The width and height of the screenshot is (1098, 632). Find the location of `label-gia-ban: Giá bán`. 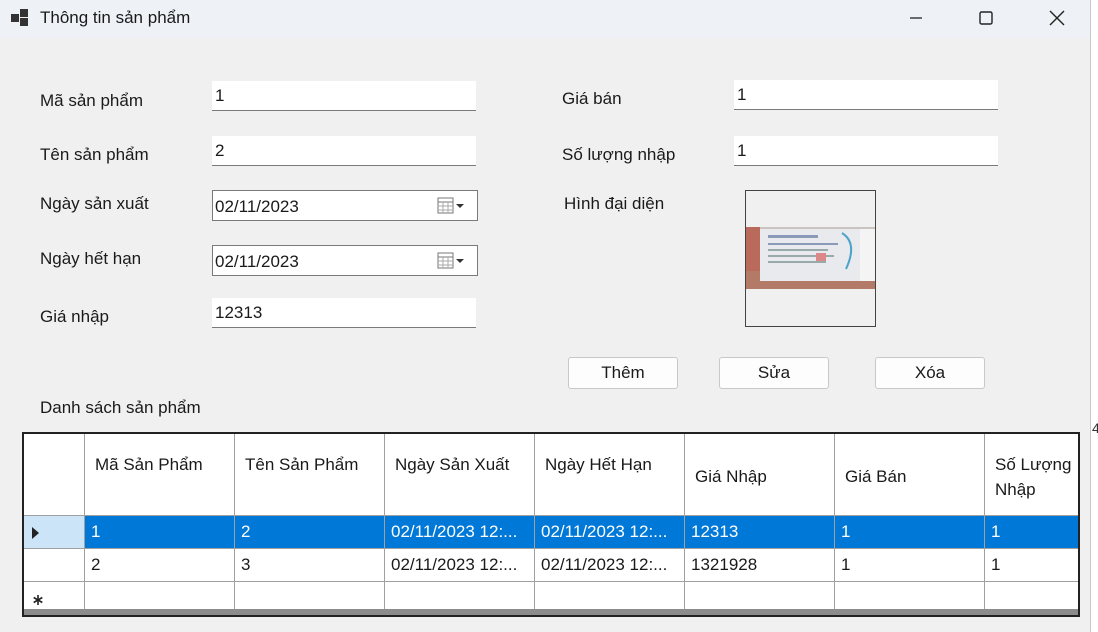

label-gia-ban: Giá bán is located at coordinates (592, 98).